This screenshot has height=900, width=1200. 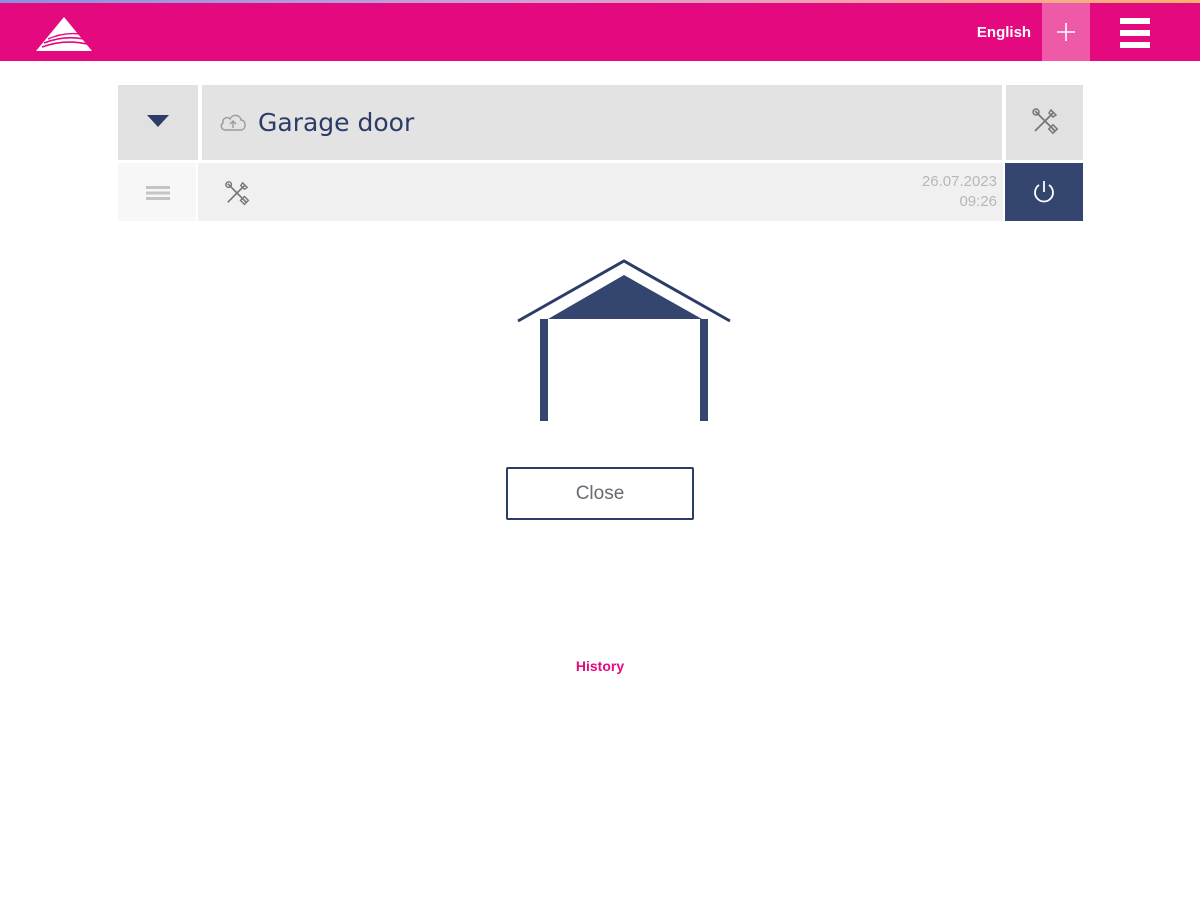 I want to click on device-name: Garage door, so click(x=336, y=122).